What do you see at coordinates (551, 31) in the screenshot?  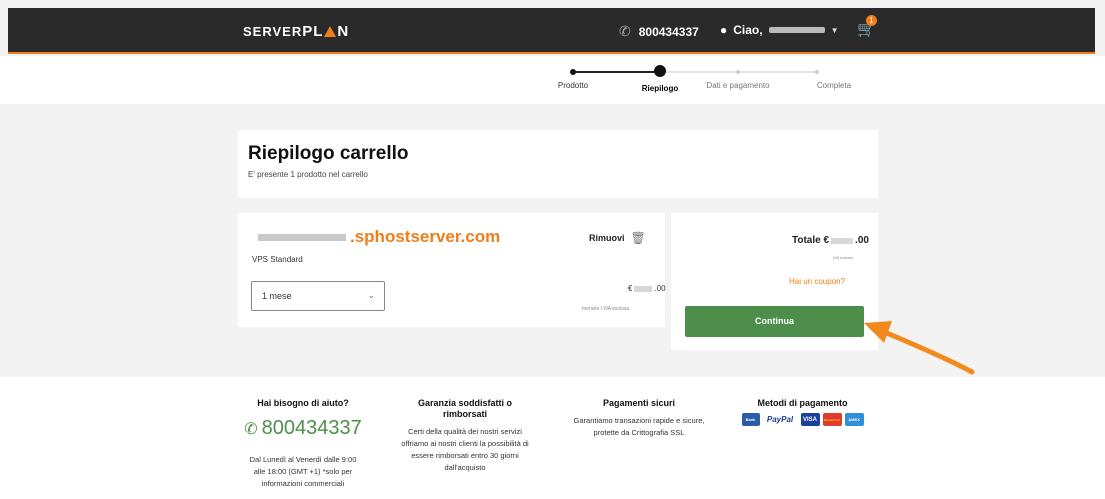 I see `top-navbar: SERVERPL N ✆ 800434337 ● Ciao, ▼ 🛒 1` at bounding box center [551, 31].